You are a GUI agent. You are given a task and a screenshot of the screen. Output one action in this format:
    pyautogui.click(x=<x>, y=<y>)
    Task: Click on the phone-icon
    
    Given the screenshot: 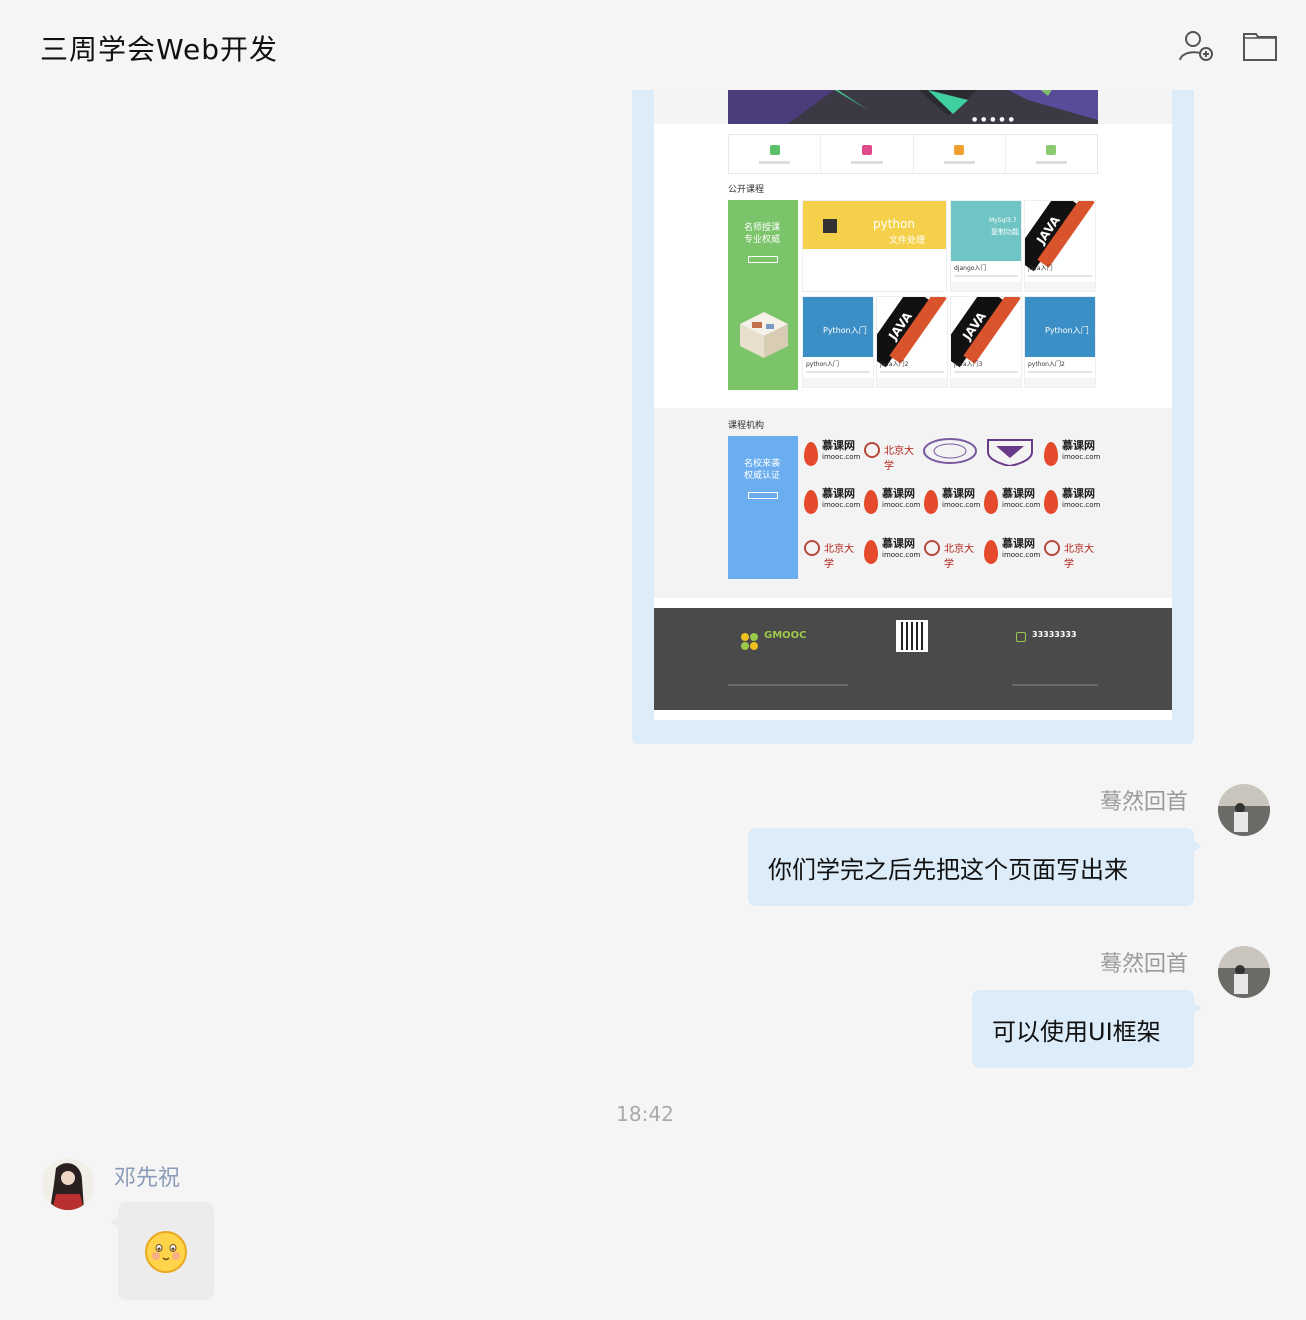 What is the action you would take?
    pyautogui.click(x=1021, y=637)
    